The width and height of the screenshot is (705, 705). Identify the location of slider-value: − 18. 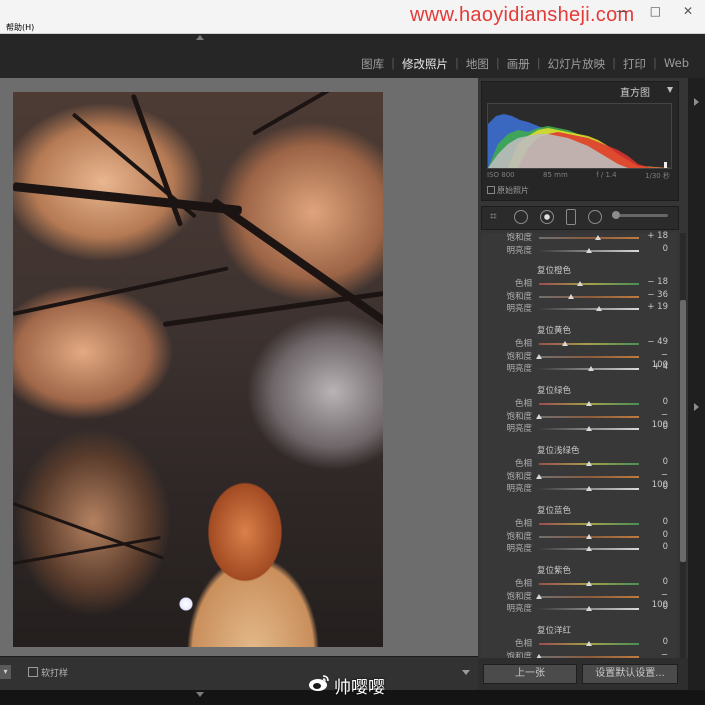
(655, 282).